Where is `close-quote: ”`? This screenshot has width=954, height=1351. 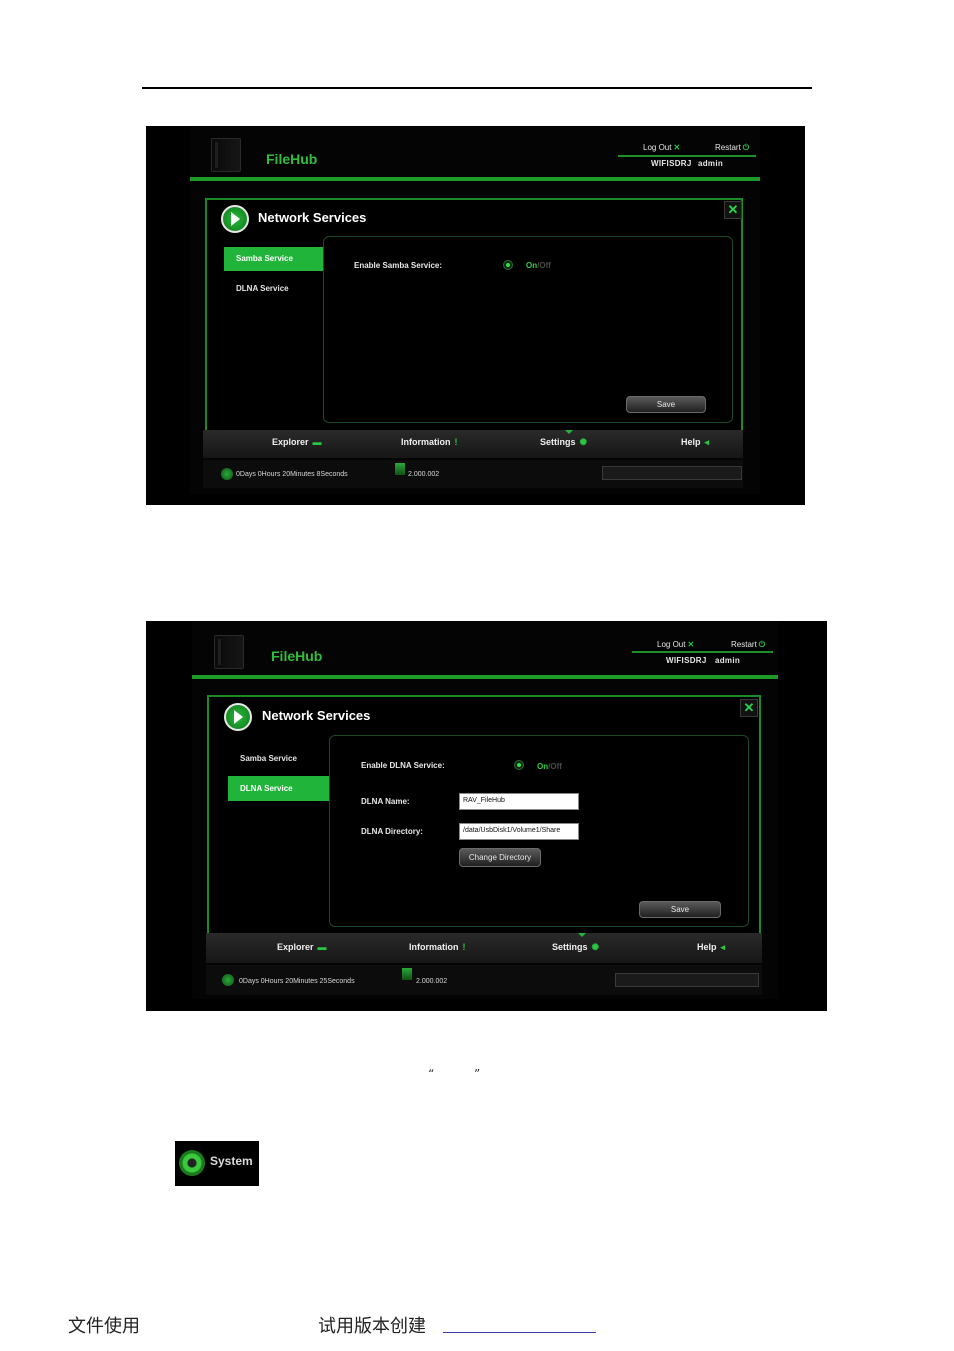 close-quote: ” is located at coordinates (477, 1074).